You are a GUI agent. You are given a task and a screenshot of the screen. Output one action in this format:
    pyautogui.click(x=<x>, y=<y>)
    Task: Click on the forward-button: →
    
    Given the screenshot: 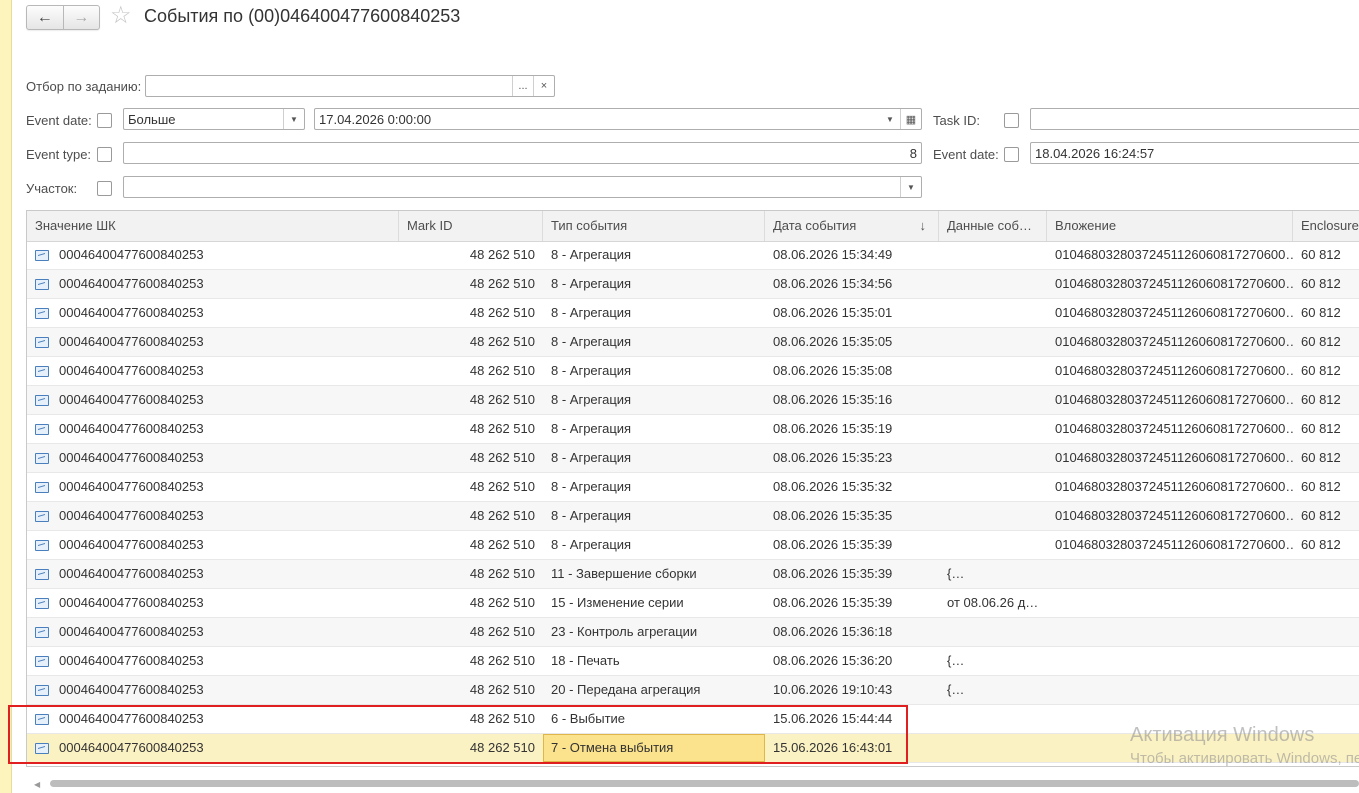 What is the action you would take?
    pyautogui.click(x=82, y=17)
    